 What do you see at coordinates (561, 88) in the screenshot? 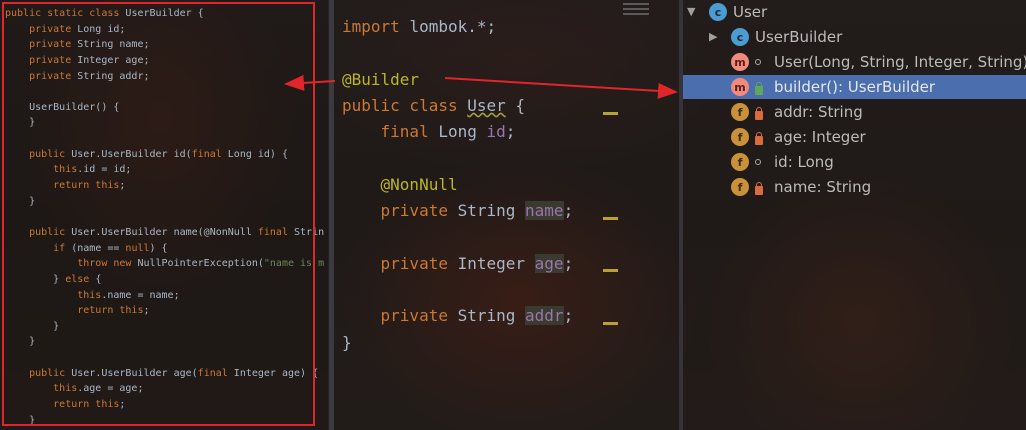
I see `arrow-to-builder-method` at bounding box center [561, 88].